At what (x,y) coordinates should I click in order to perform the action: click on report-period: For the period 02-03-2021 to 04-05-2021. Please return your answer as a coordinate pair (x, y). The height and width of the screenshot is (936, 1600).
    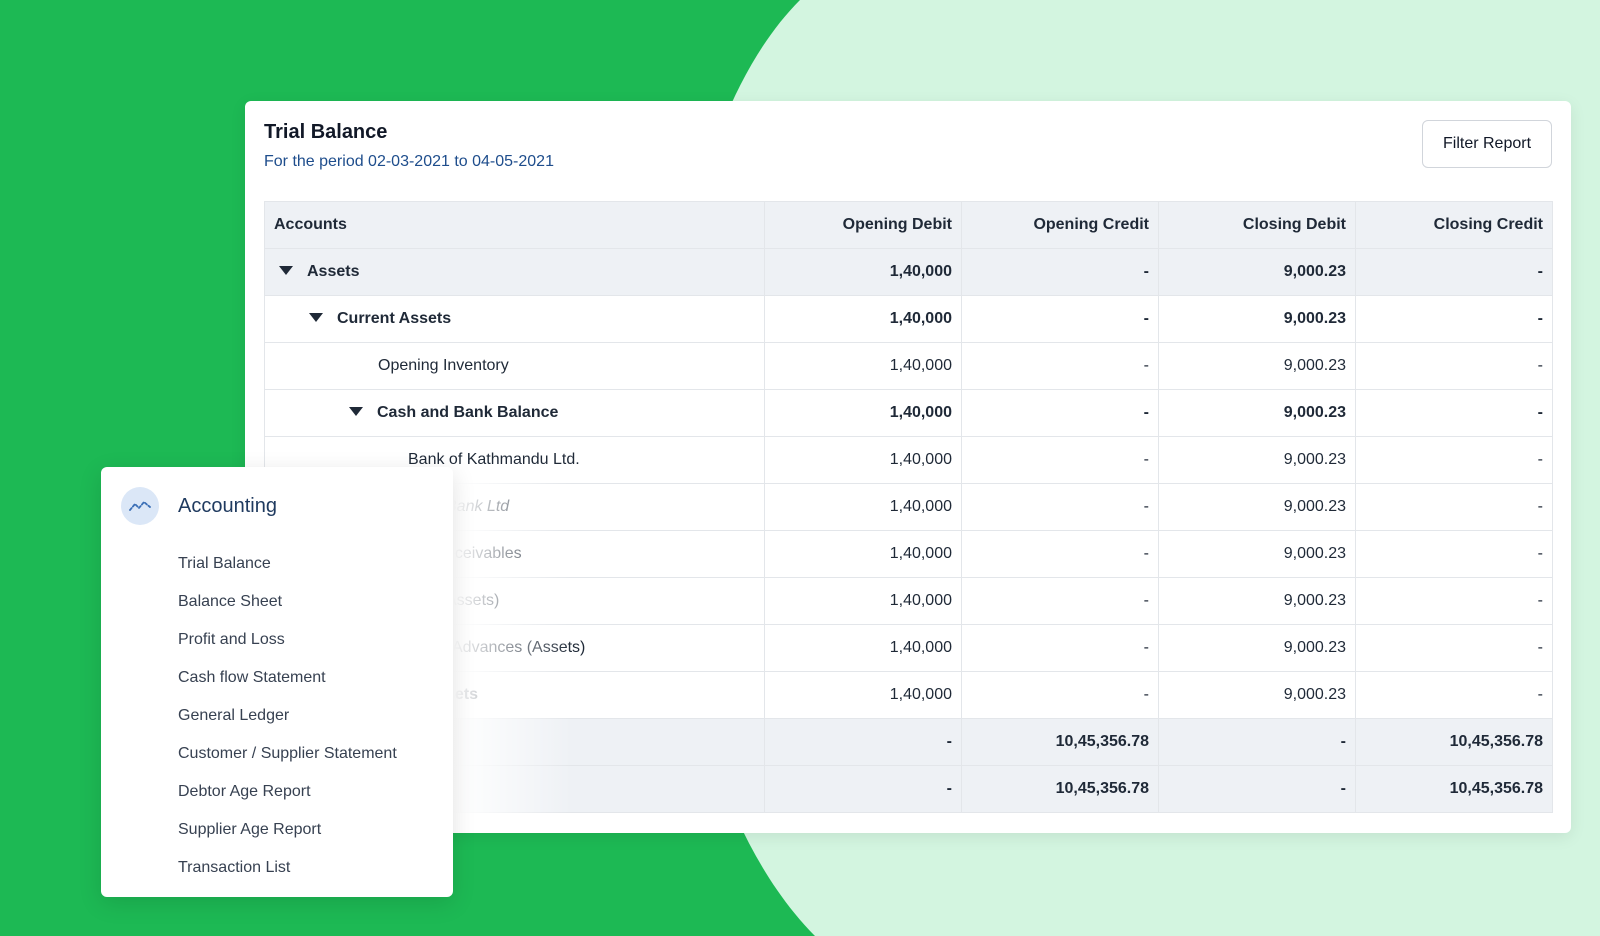
    Looking at the image, I should click on (409, 161).